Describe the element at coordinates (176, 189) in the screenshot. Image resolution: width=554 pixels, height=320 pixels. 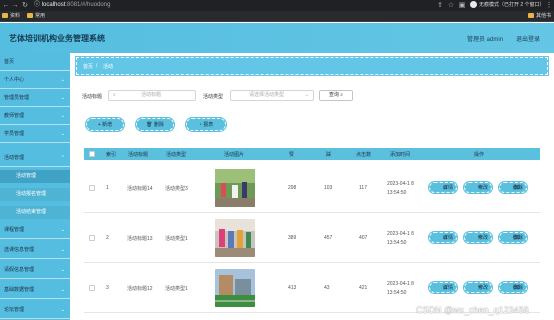
I see `row-type: 活动类型3` at that location.